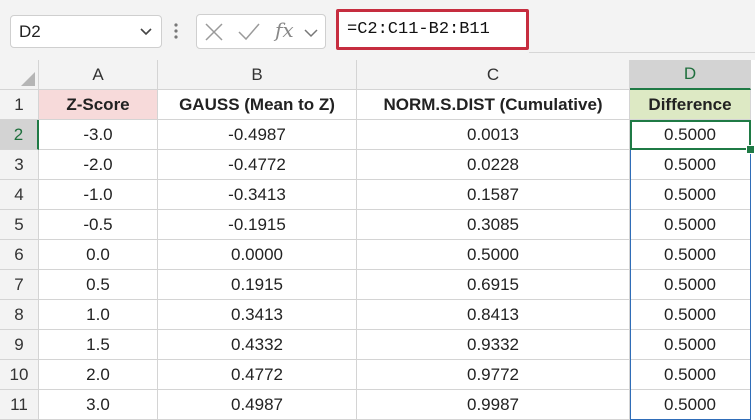 The width and height of the screenshot is (755, 420). I want to click on formula-text: =C2:C11-B2:B11, so click(418, 29).